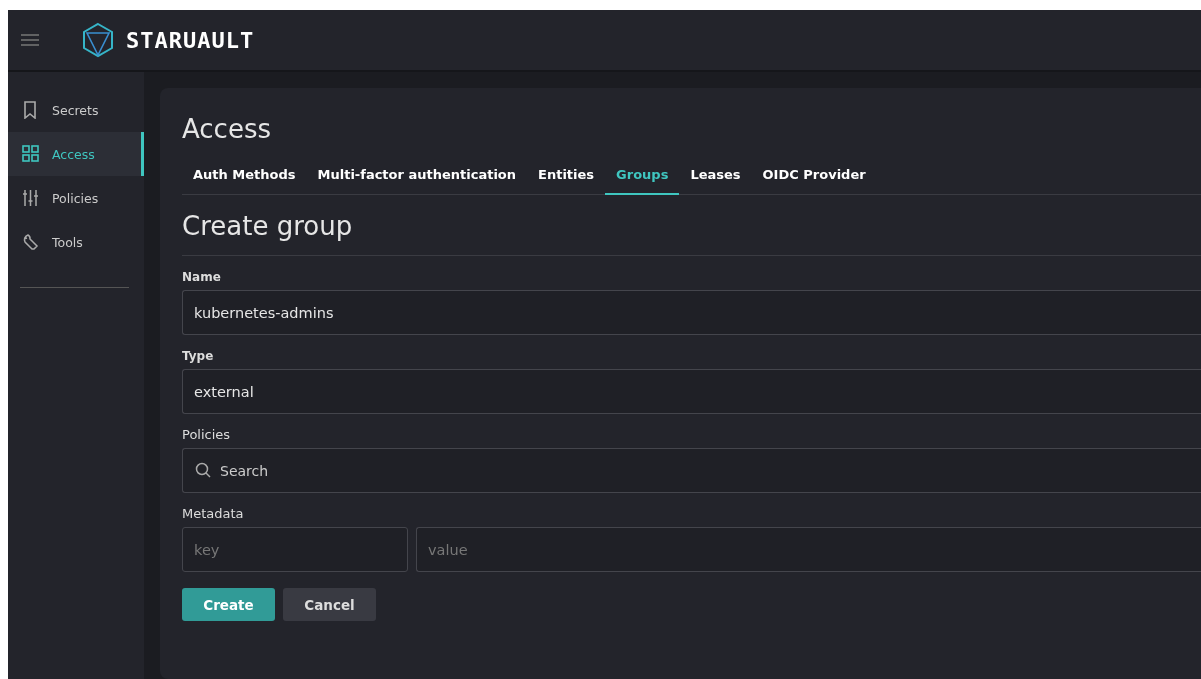 The image size is (1201, 679). What do you see at coordinates (76, 198) in the screenshot?
I see `sidebar-item: Policies` at bounding box center [76, 198].